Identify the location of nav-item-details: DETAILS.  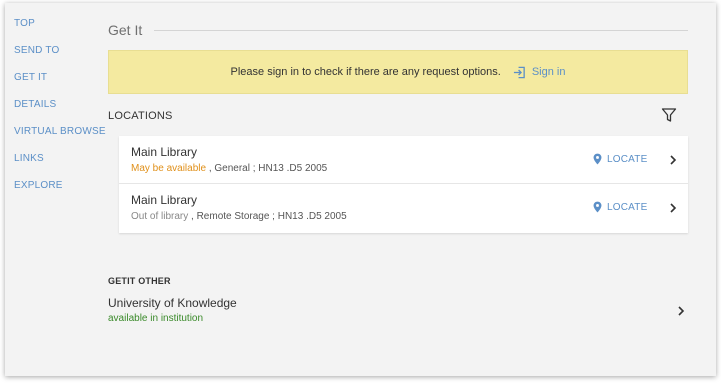
(61, 111).